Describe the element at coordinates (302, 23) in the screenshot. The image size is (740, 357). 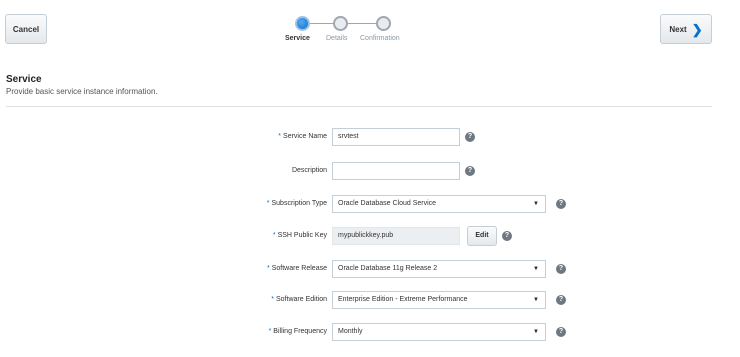
I see `train-stop-service` at that location.